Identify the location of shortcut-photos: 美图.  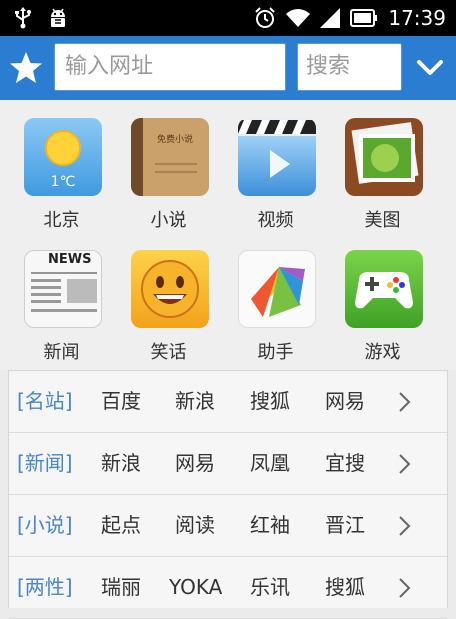
(382, 165).